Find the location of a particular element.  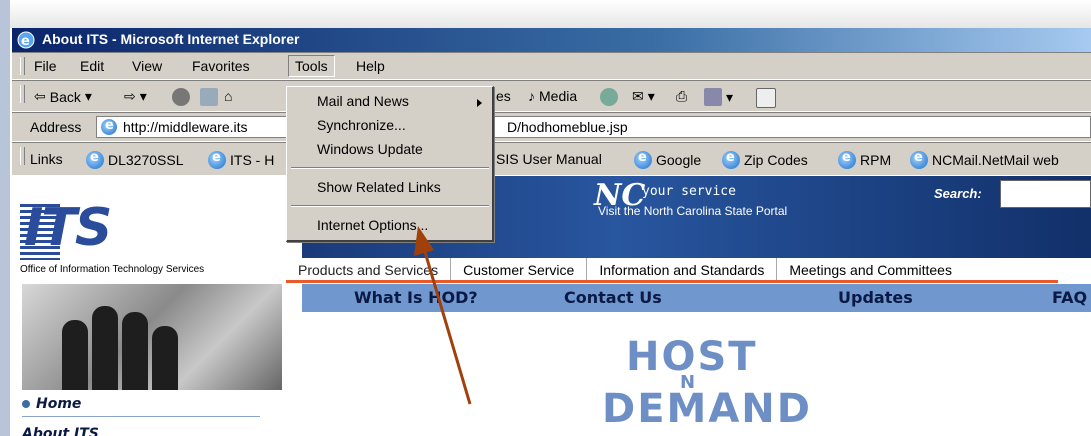

stop-button is located at coordinates (181, 97).